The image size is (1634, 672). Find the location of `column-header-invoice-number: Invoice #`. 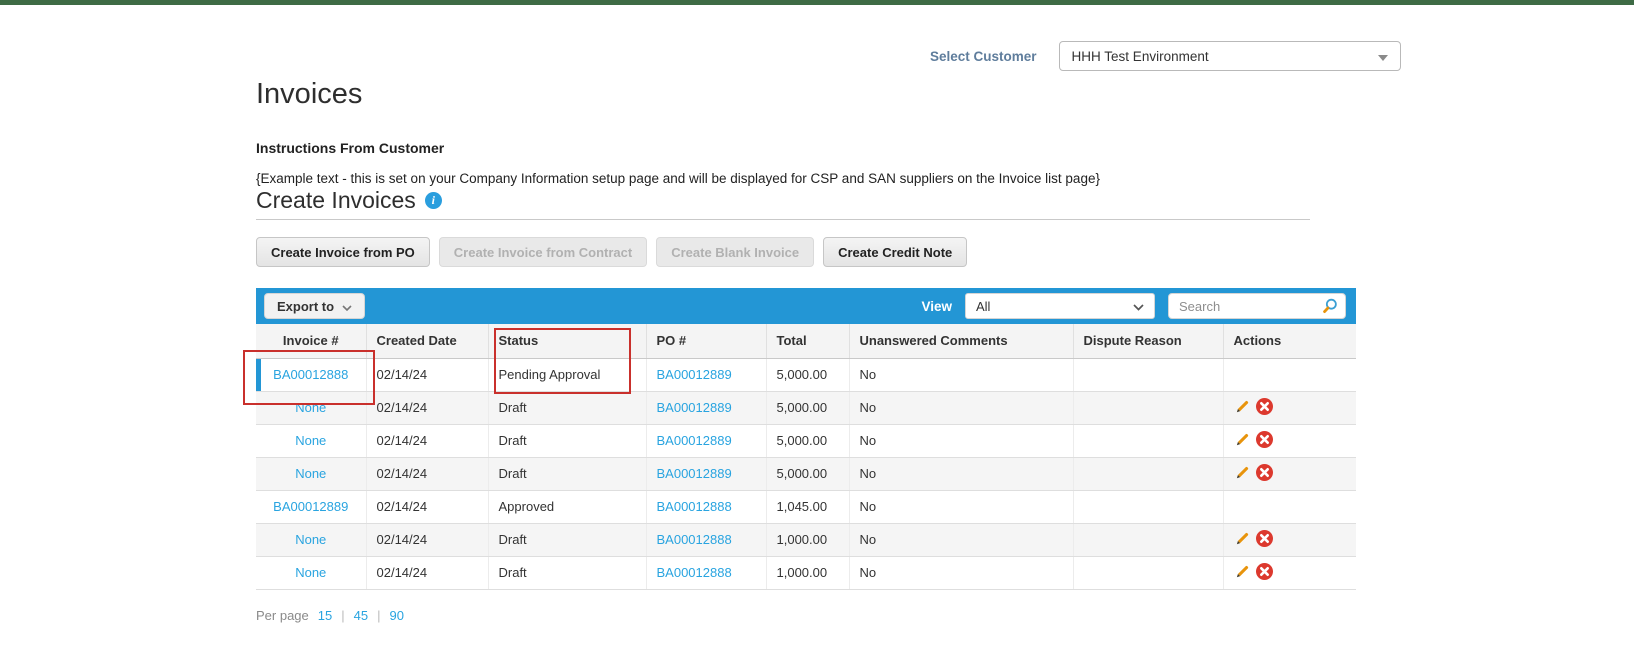

column-header-invoice-number: Invoice # is located at coordinates (311, 341).